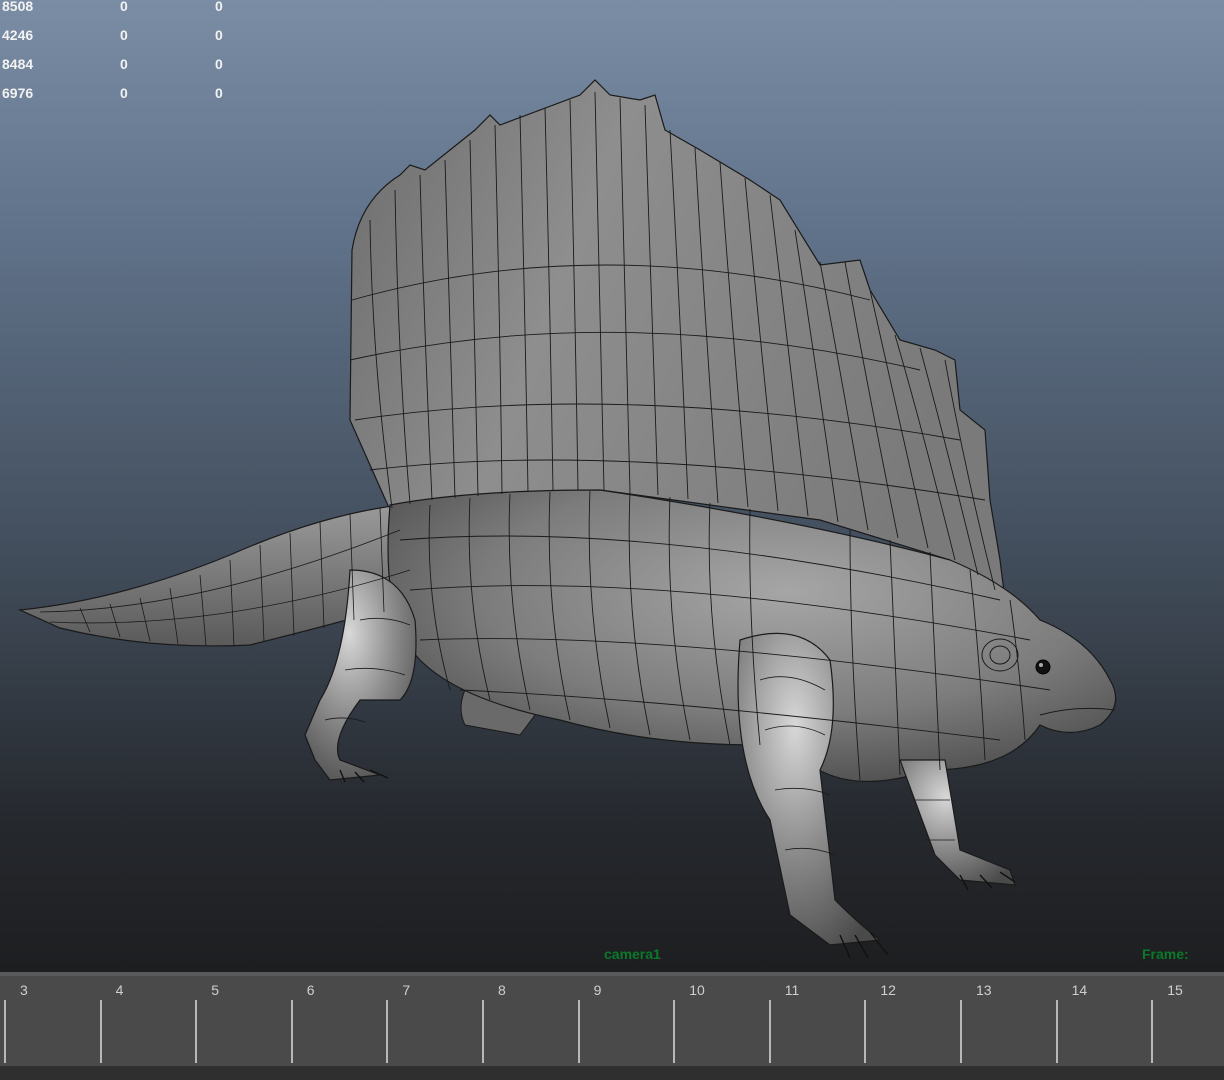  Describe the element at coordinates (502, 990) in the screenshot. I see `frame-tick-label: 8` at that location.